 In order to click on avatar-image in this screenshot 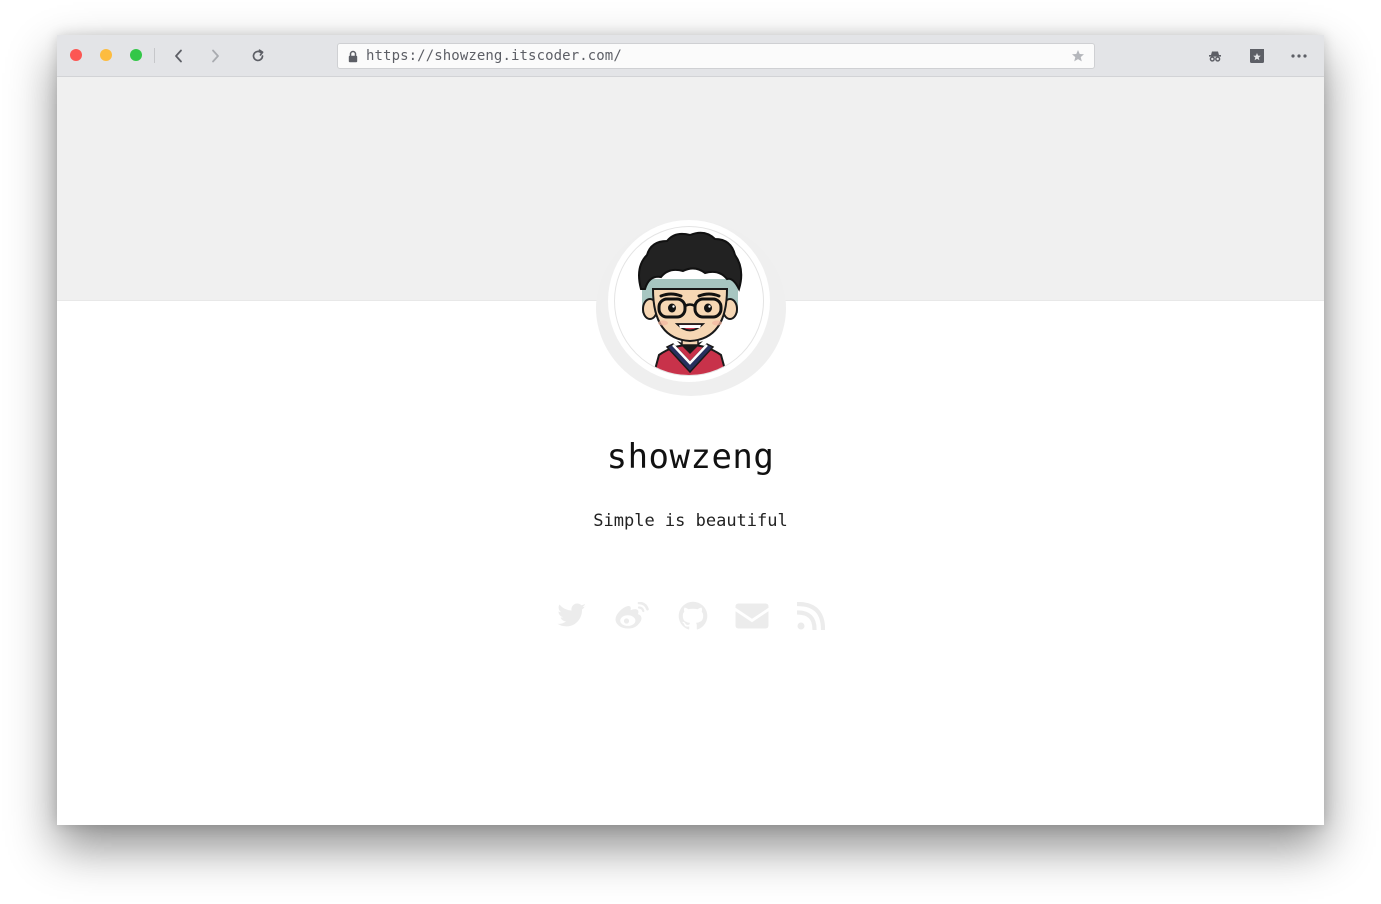, I will do `click(689, 301)`.